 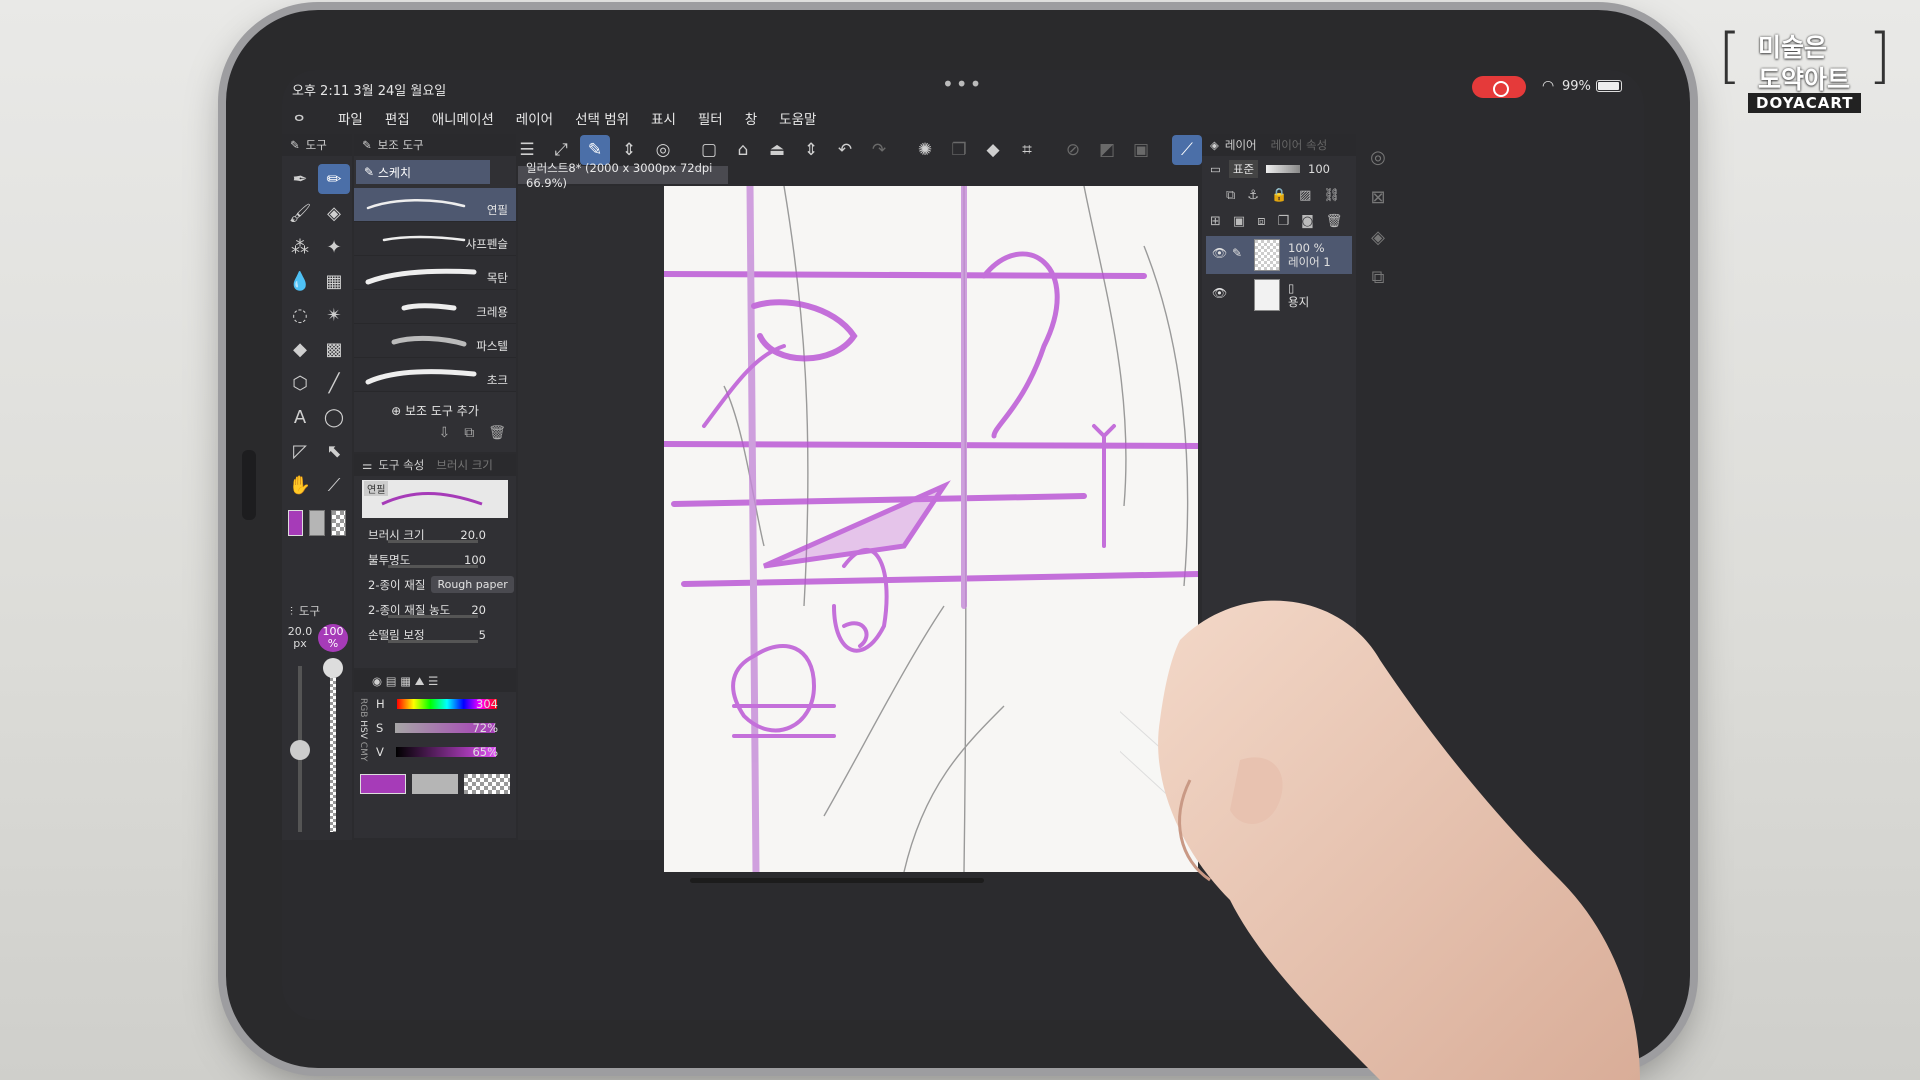 What do you see at coordinates (962, 84) in the screenshot?
I see `multitask-dots-icon: •••` at bounding box center [962, 84].